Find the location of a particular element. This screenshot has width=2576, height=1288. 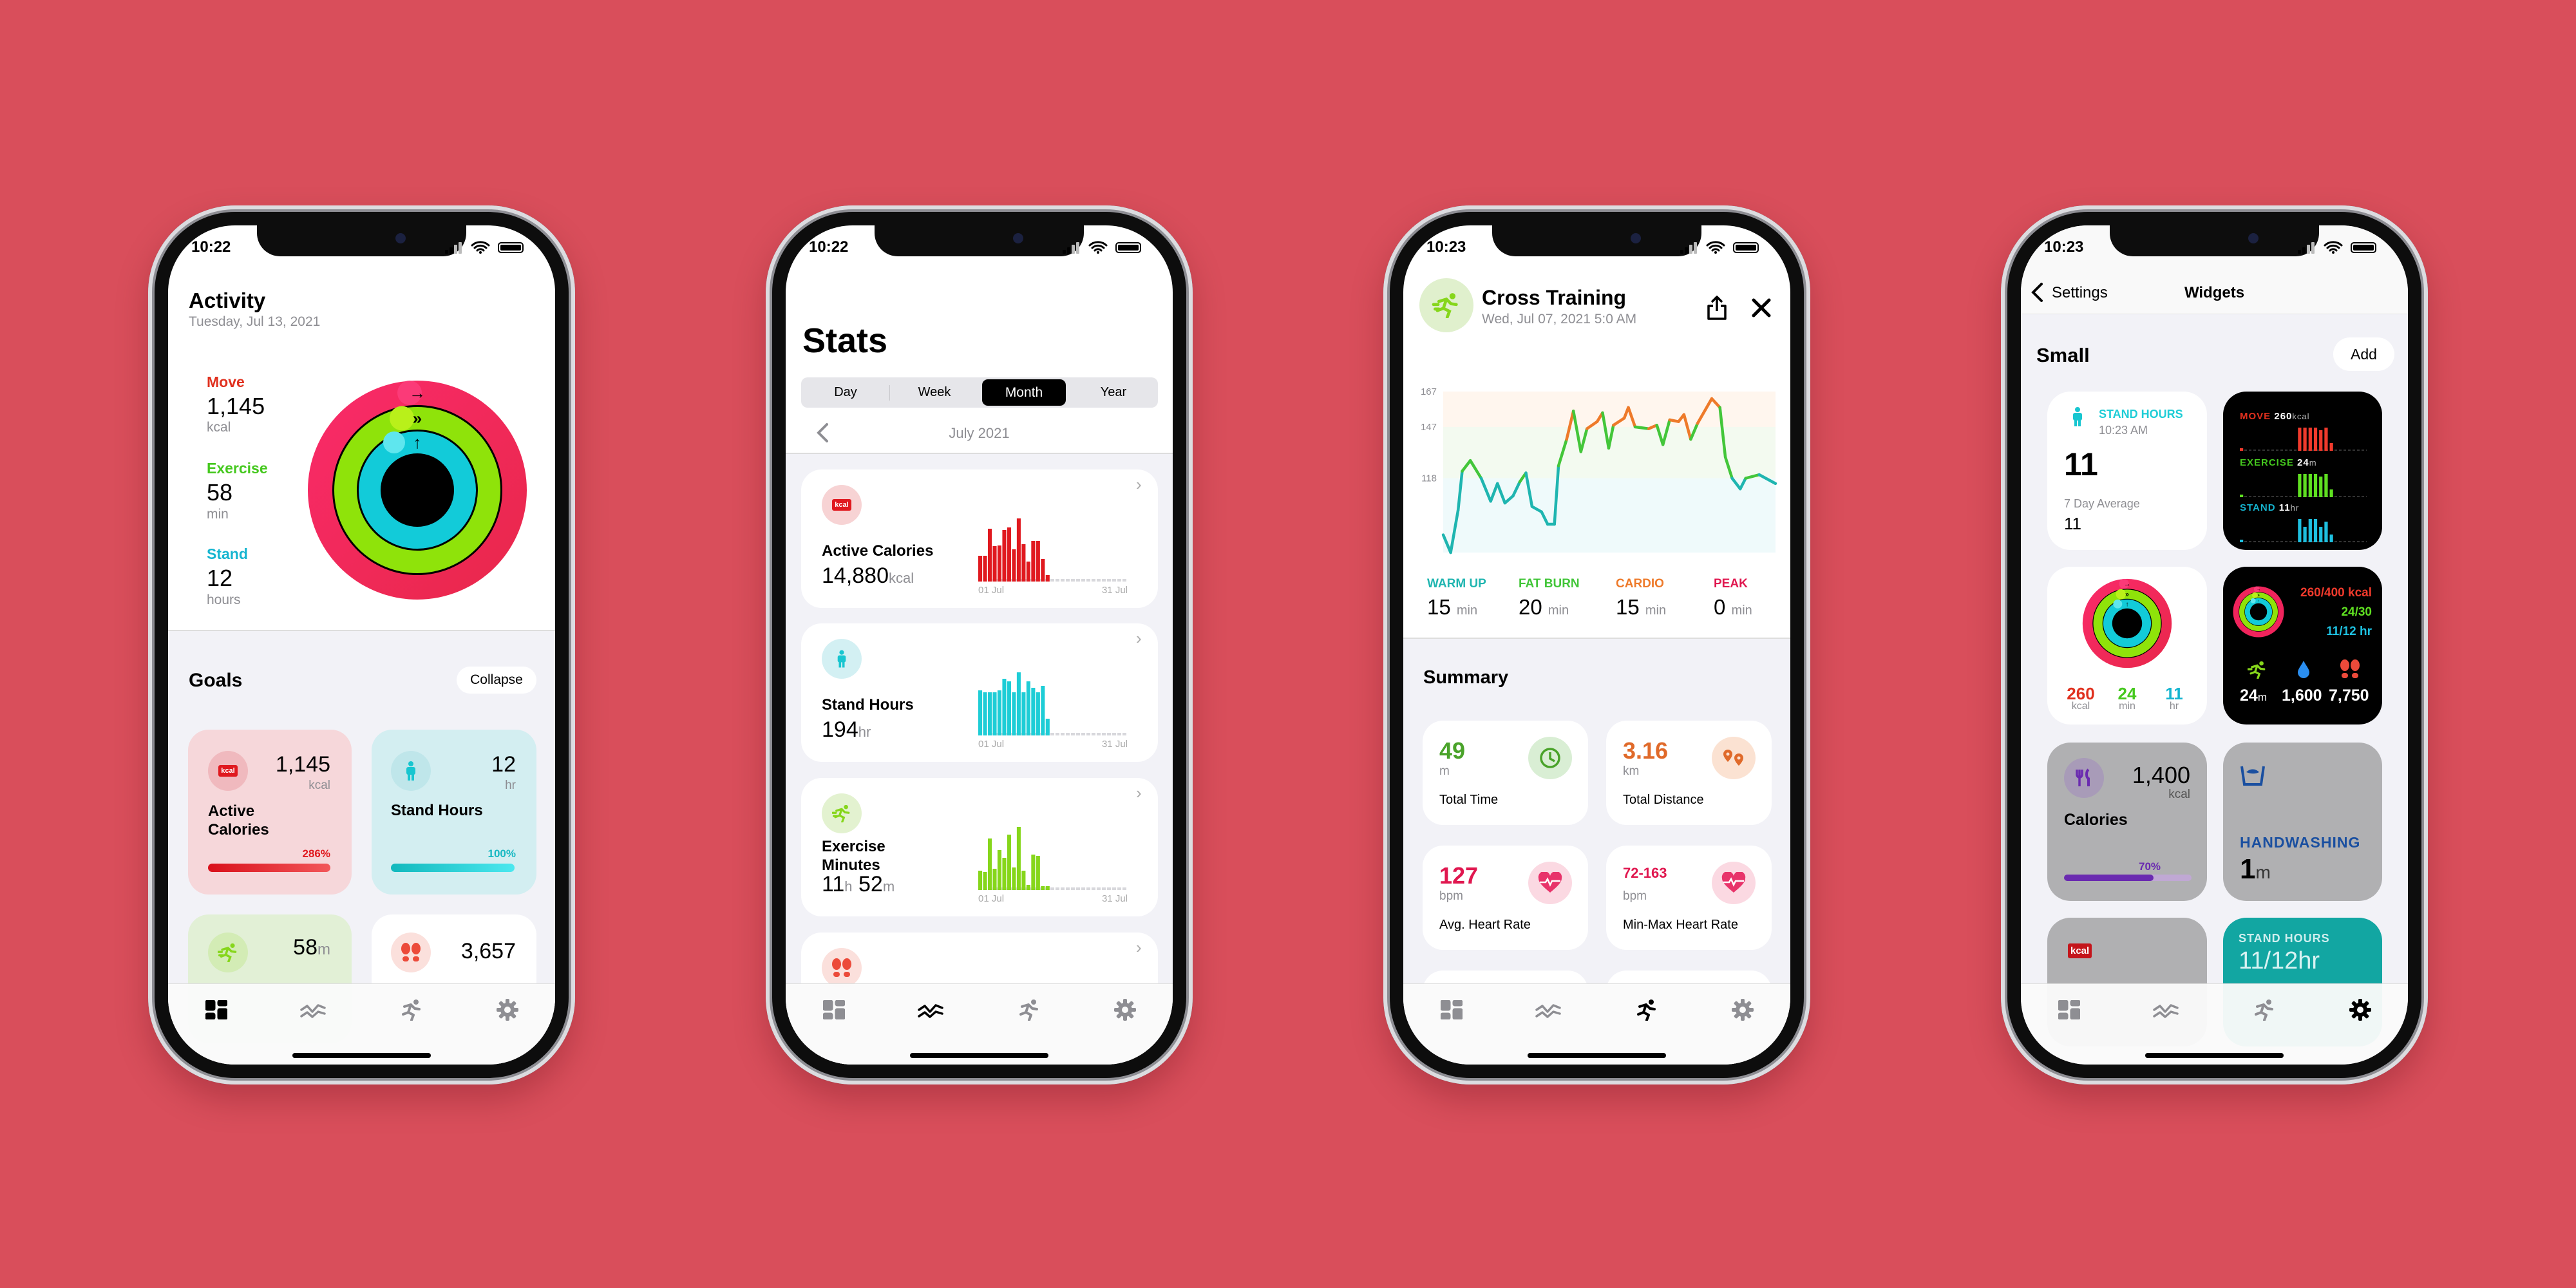

ring-arrow-icon: → is located at coordinates (2258, 590).